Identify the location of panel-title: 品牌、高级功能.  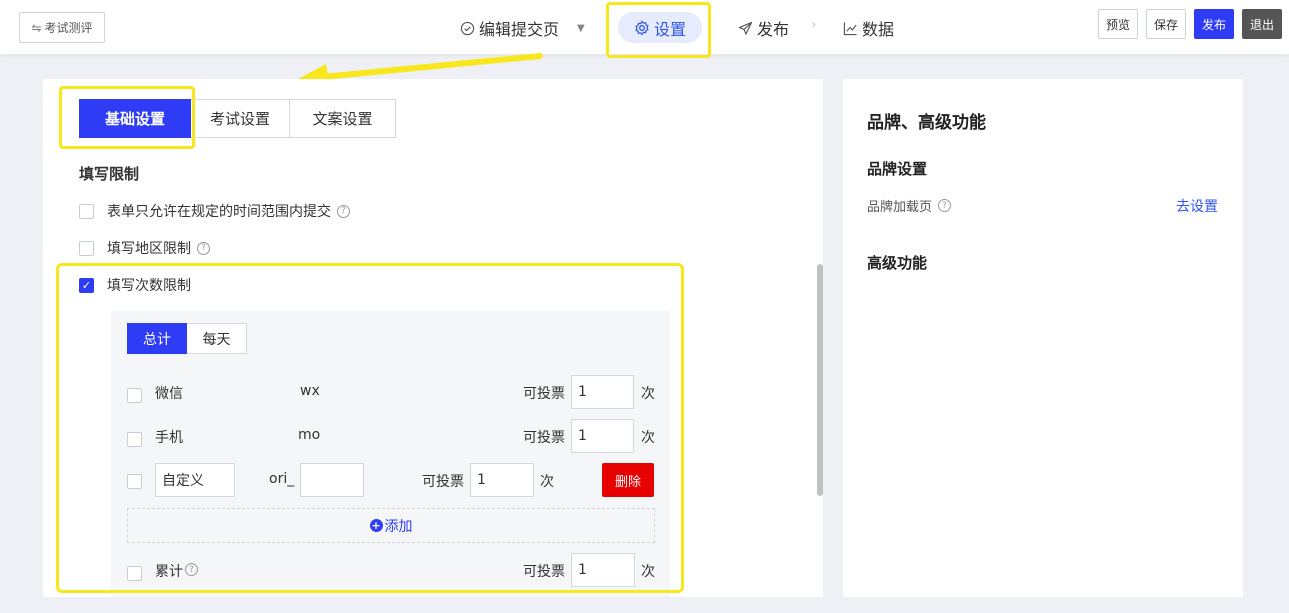
(926, 123).